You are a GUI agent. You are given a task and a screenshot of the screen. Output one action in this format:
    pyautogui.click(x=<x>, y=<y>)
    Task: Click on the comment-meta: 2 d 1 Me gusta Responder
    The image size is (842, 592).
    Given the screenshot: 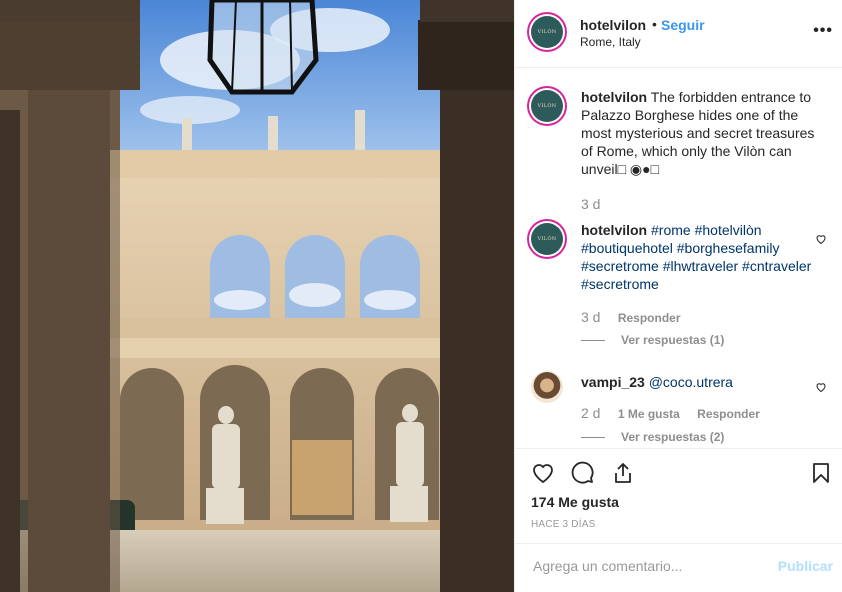 What is the action you would take?
    pyautogui.click(x=670, y=413)
    